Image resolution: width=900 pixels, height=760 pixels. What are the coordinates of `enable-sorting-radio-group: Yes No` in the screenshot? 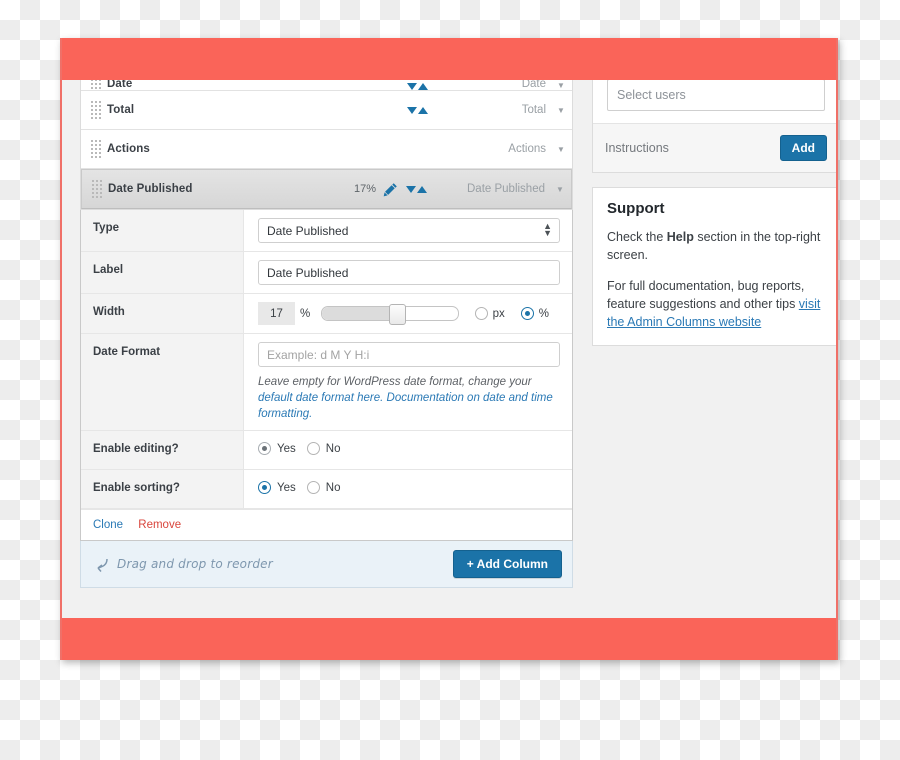 It's located at (409, 486).